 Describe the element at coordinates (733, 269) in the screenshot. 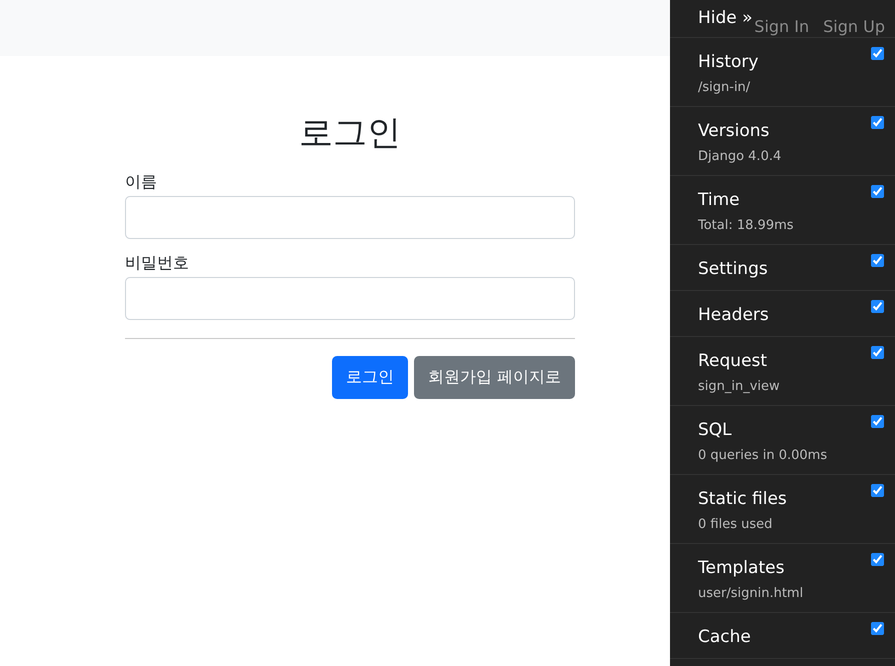

I see `panel-link: Settings` at that location.